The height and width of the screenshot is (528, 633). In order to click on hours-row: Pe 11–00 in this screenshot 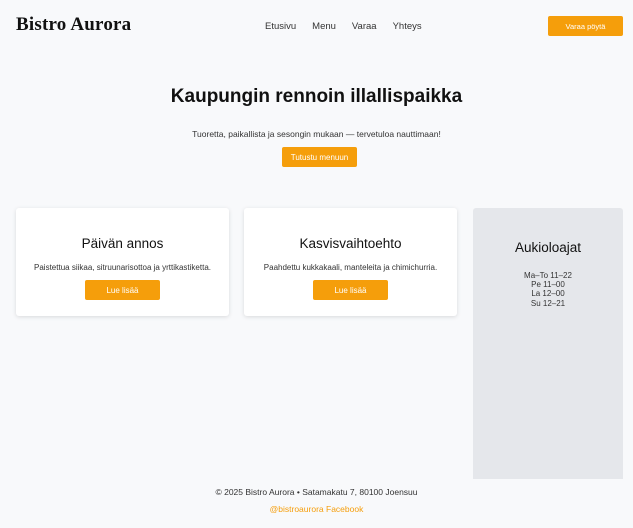, I will do `click(548, 285)`.